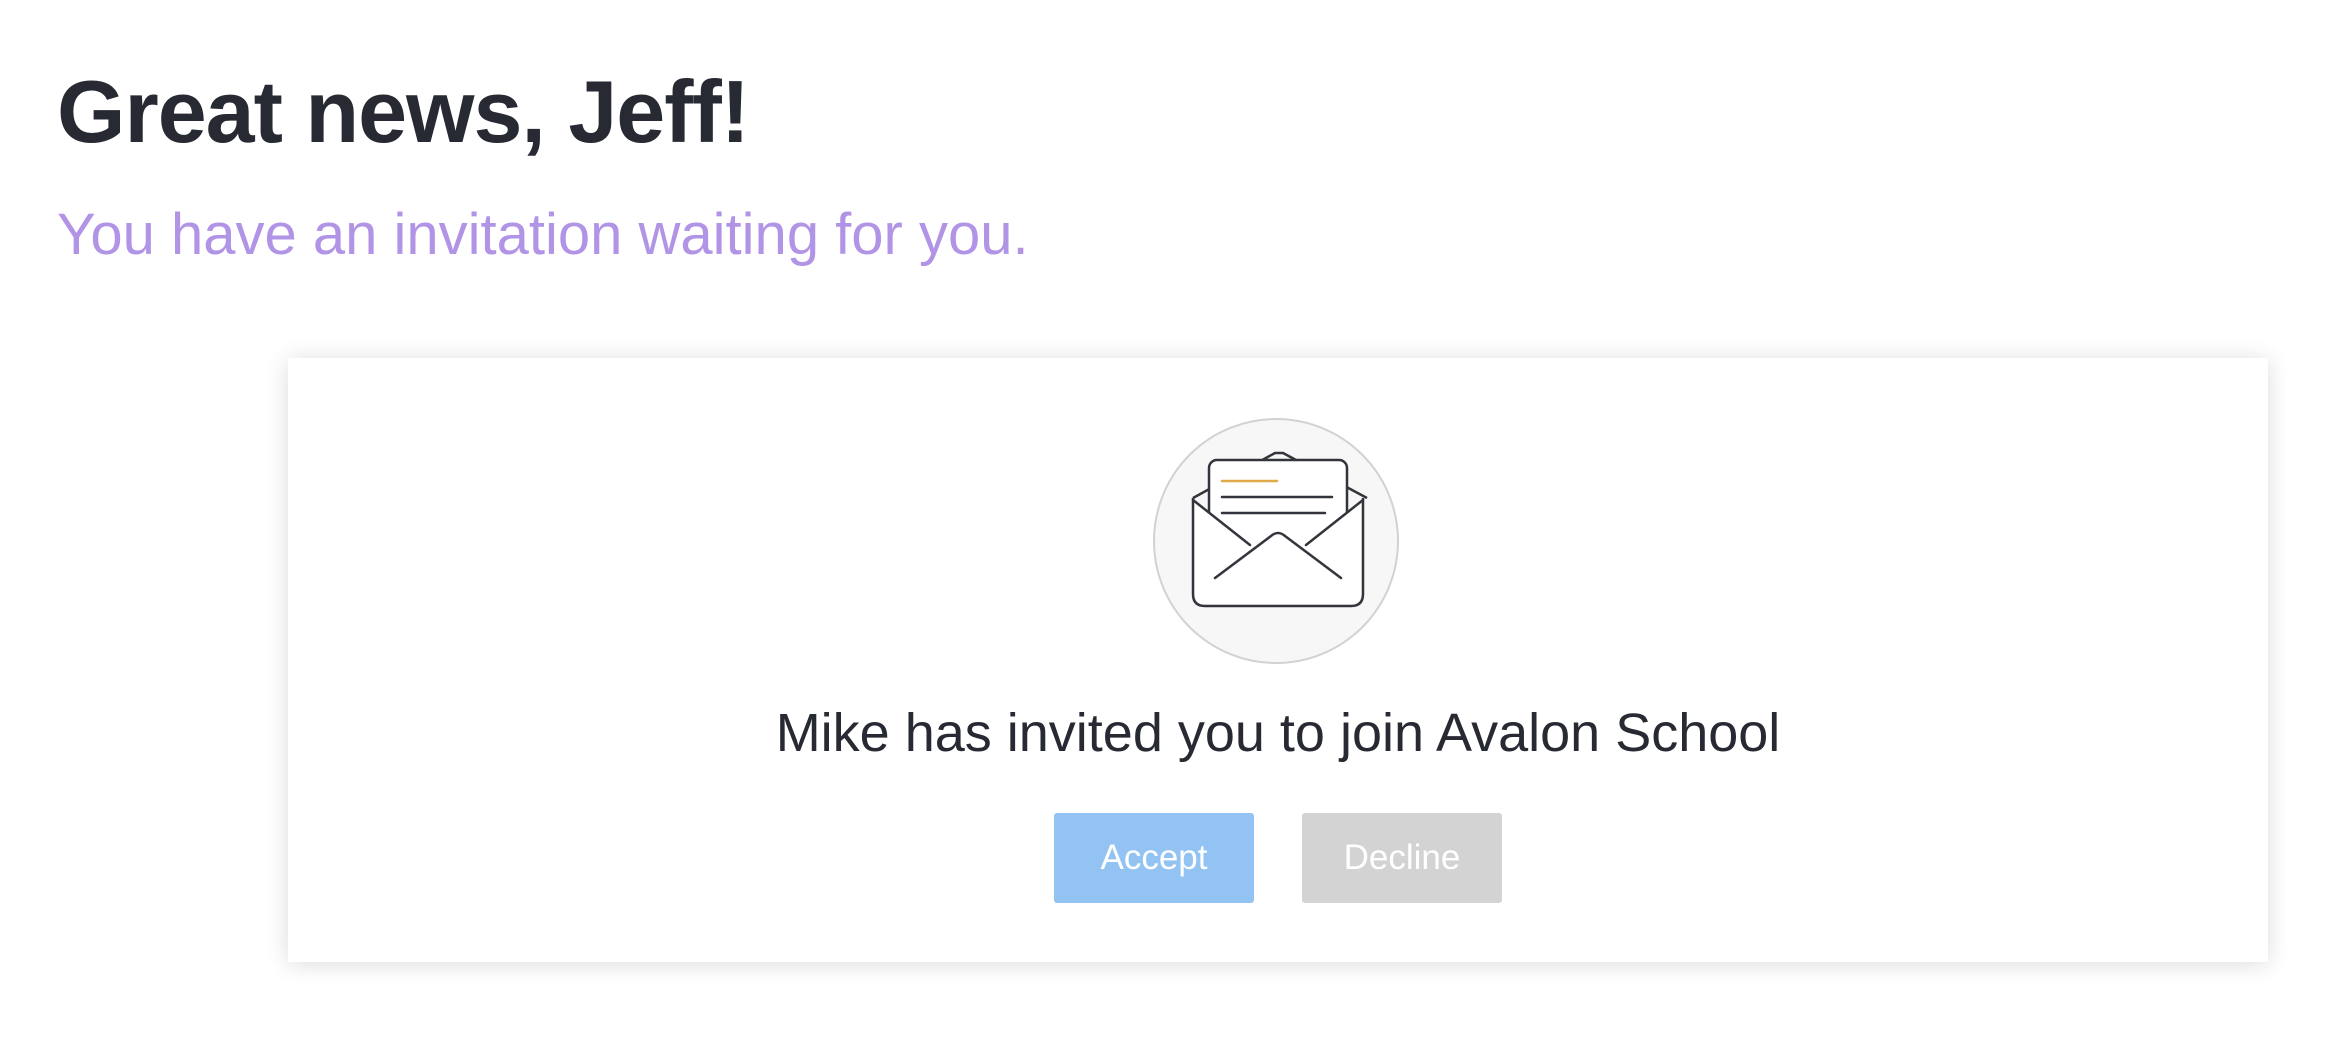  Describe the element at coordinates (543, 234) in the screenshot. I see `page-subtitle: You have an invitation waiting for you.` at that location.